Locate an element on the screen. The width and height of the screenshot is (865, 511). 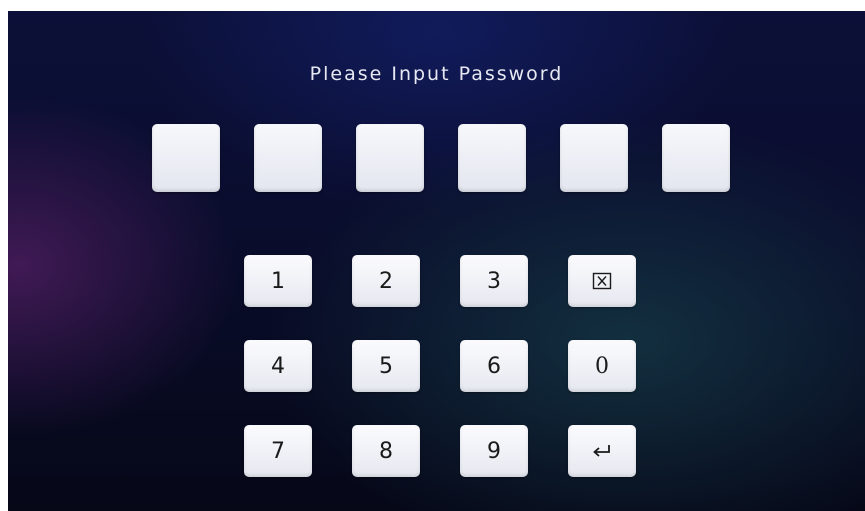
key-6: 6 is located at coordinates (494, 366).